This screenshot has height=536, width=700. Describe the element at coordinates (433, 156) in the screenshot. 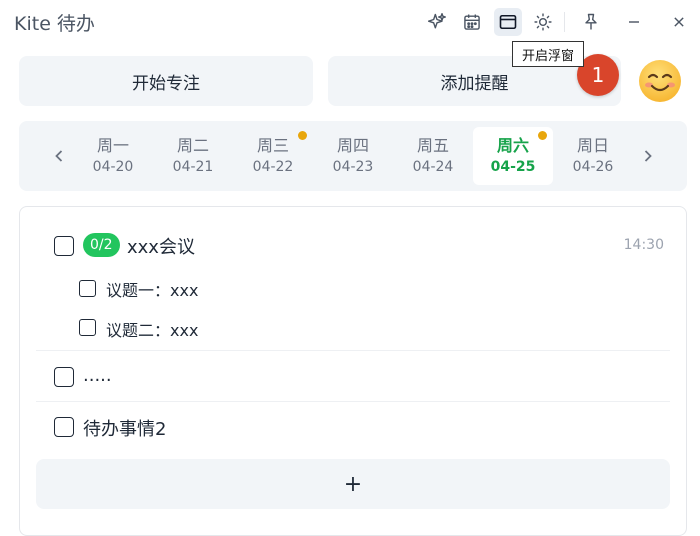

I see `day-fri: 周五 04-24` at that location.